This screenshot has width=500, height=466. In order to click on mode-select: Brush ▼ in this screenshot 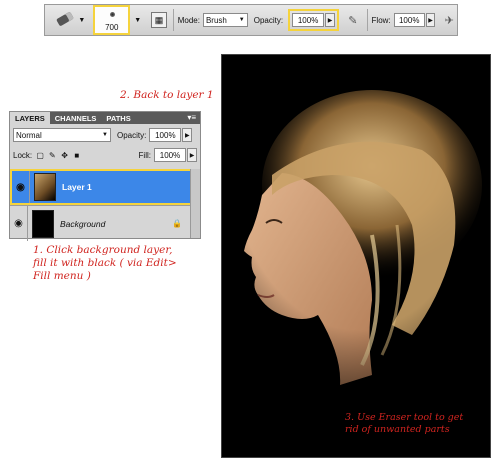, I will do `click(225, 20)`.